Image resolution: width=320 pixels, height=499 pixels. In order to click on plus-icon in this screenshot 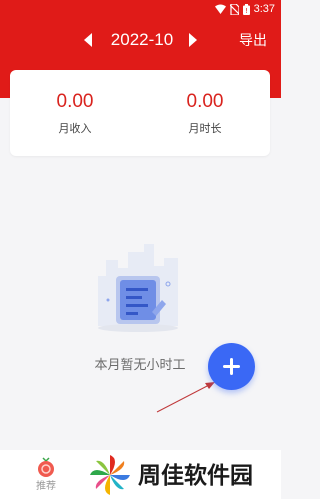, I will do `click(231, 366)`.